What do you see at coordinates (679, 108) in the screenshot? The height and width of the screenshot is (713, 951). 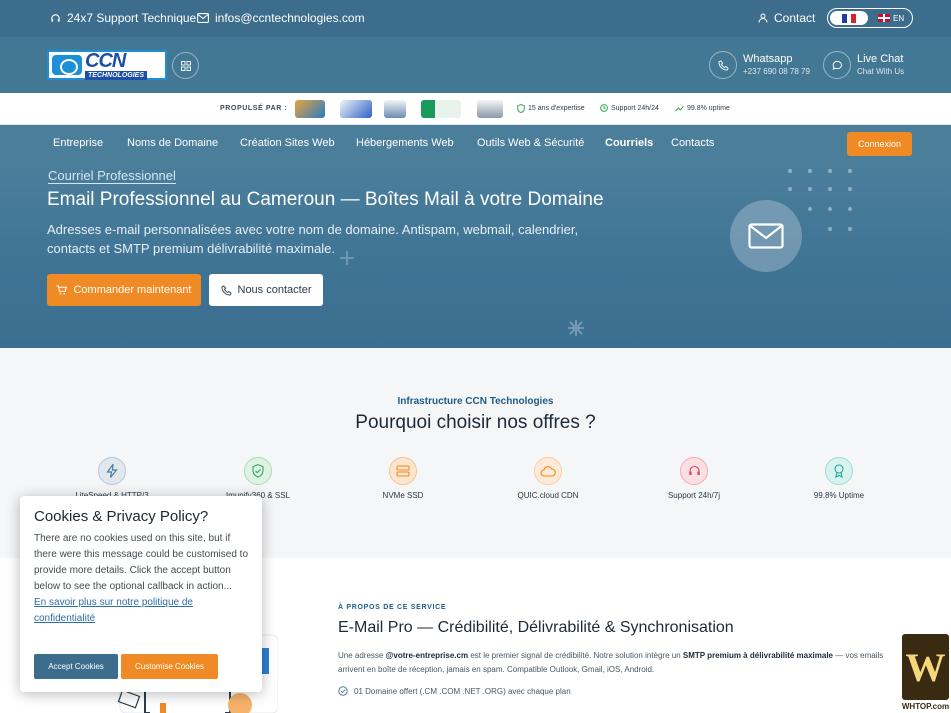 I see `trend-icon` at bounding box center [679, 108].